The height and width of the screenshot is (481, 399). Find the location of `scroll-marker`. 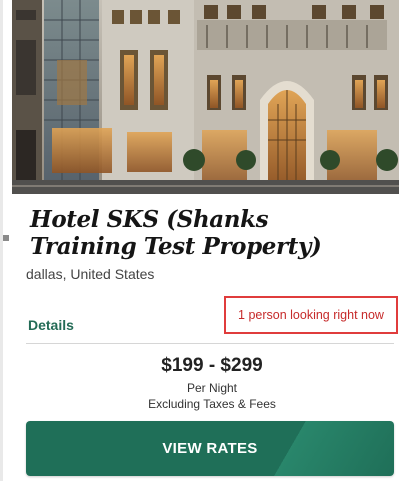

scroll-marker is located at coordinates (6, 238).